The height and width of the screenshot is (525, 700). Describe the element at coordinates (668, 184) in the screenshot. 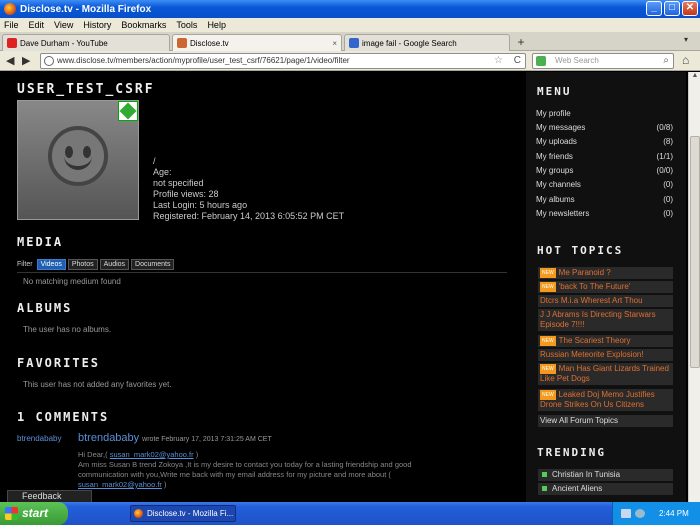

I see `sidebar-item-count: (0)` at that location.